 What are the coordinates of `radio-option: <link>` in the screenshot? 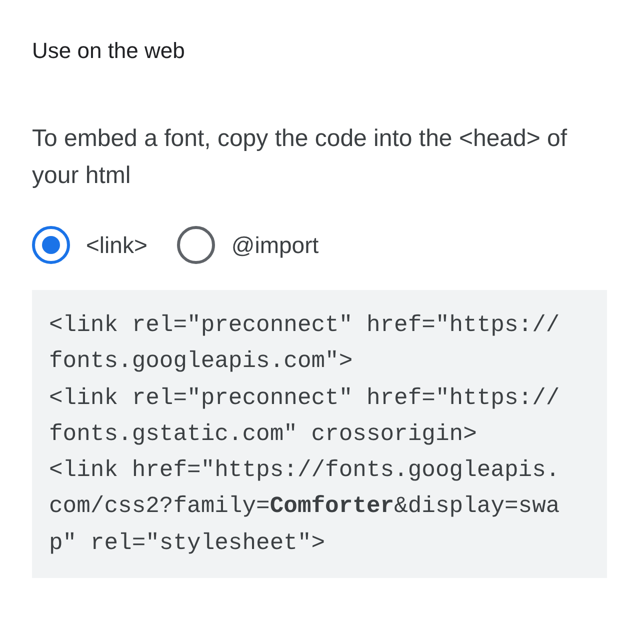 It's located at (90, 245).